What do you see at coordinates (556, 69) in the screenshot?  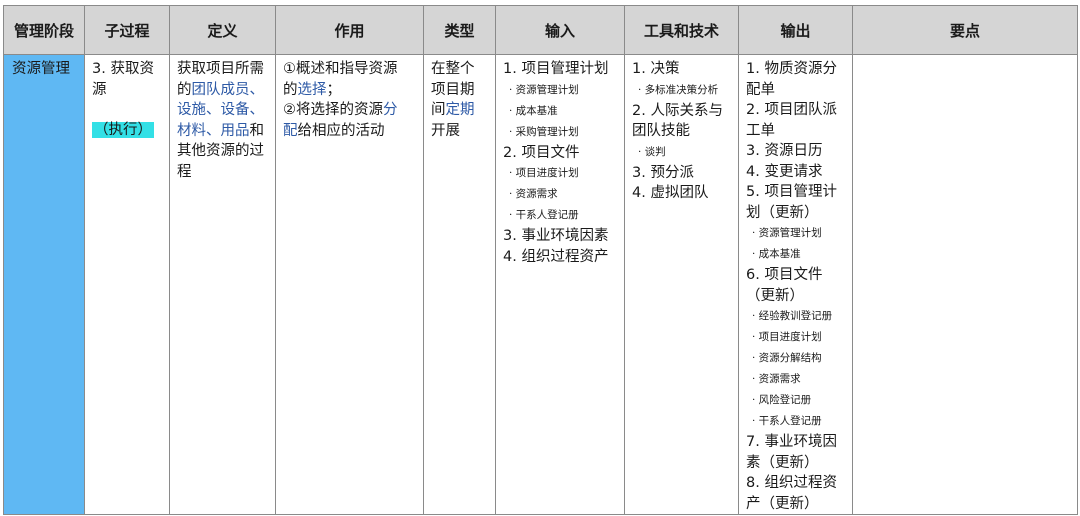 I see `input-item: 1. 项目管理计划` at bounding box center [556, 69].